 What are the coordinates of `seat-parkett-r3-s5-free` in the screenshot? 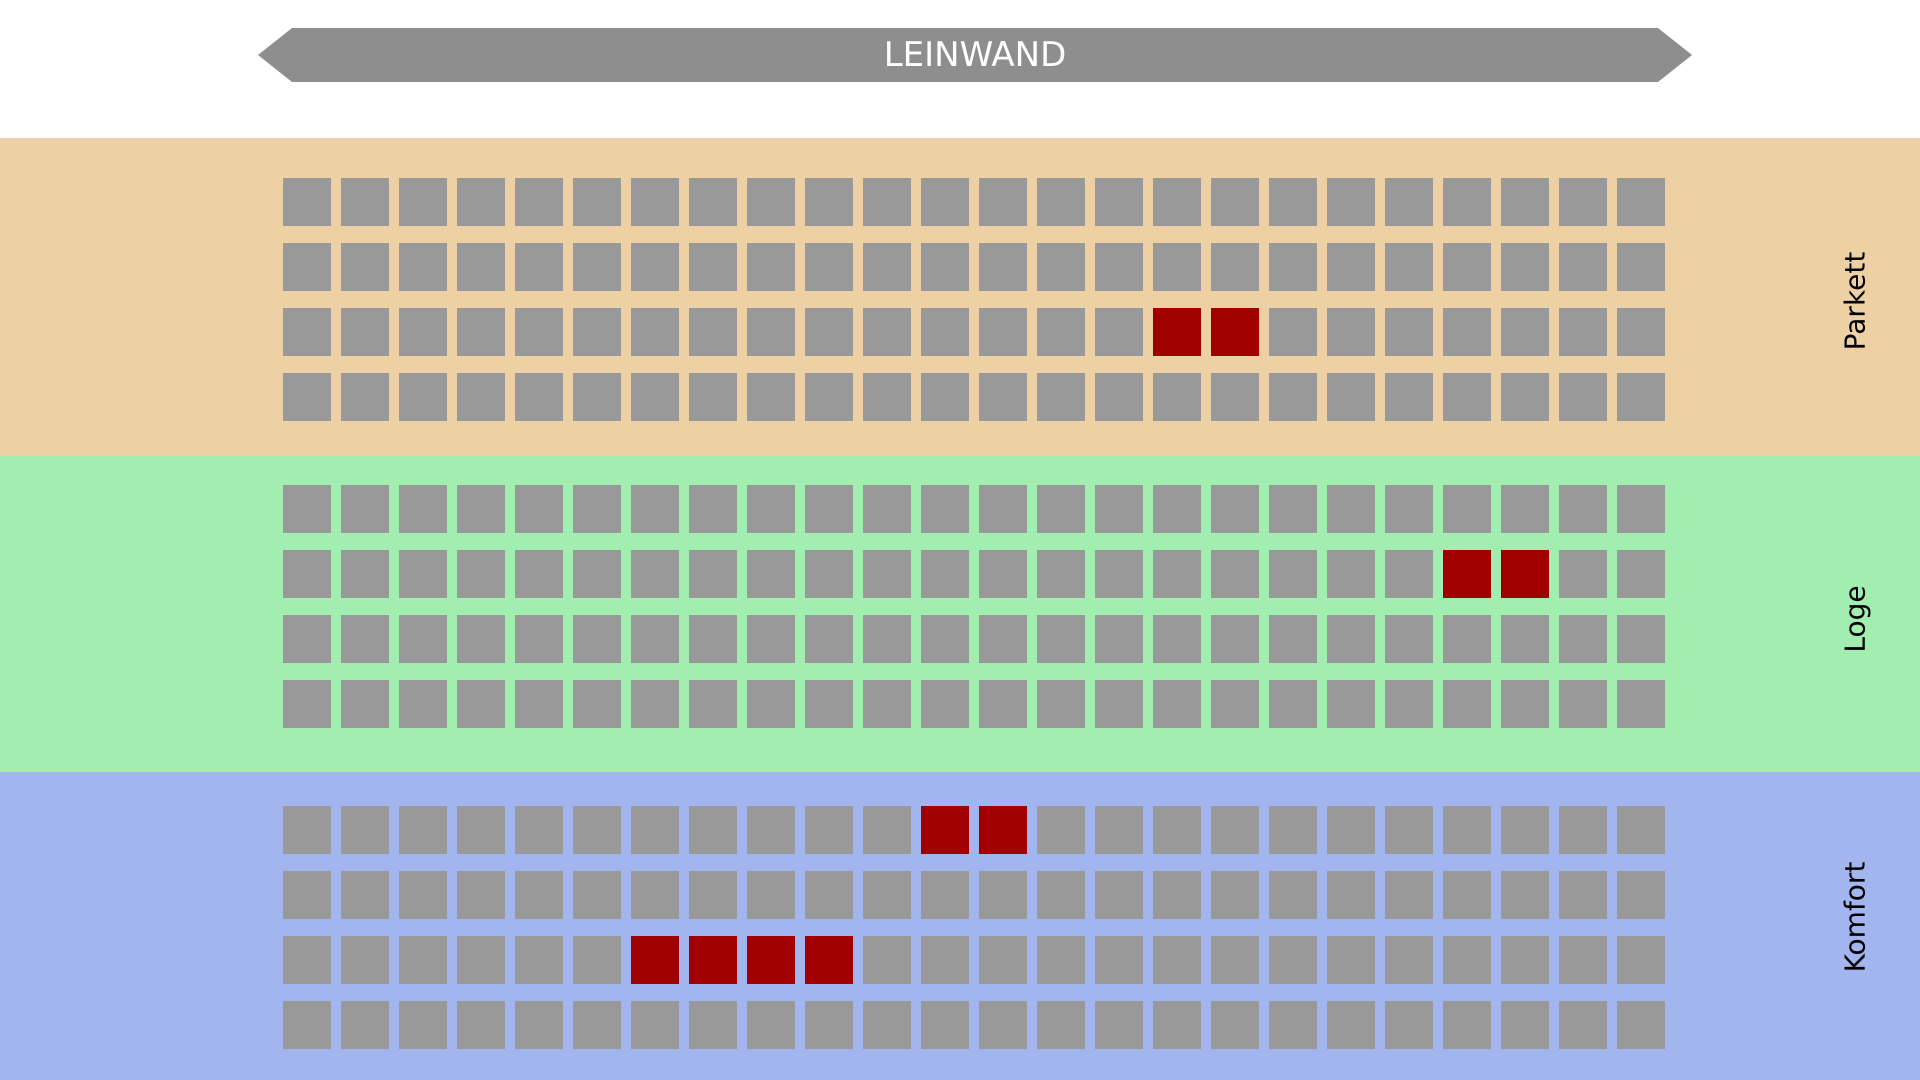 It's located at (539, 332).